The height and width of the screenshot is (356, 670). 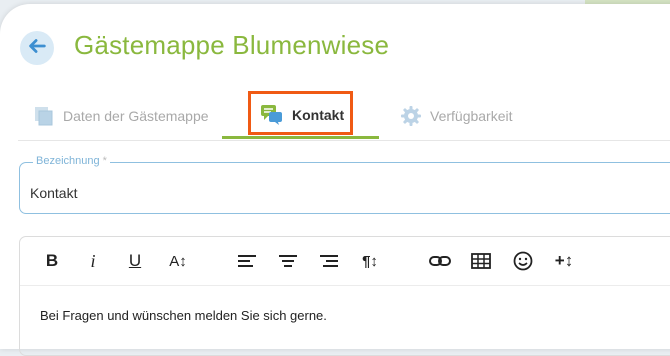 I want to click on underline-button: U, so click(x=135, y=261).